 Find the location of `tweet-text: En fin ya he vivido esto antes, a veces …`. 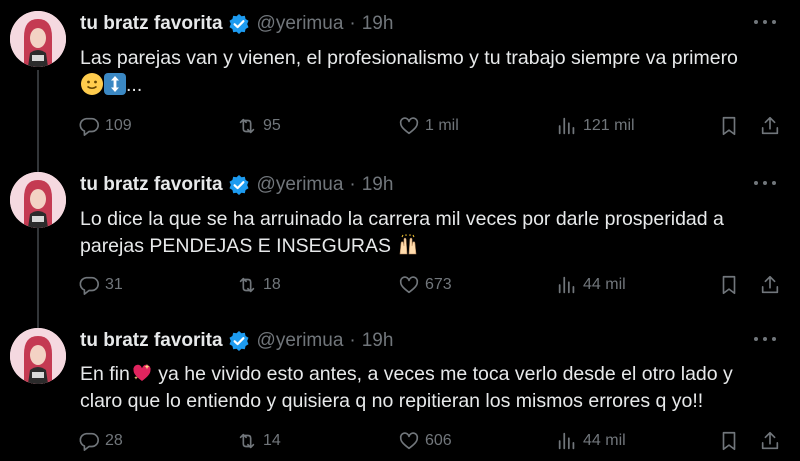

tweet-text: En fin ya he vivido esto antes, a veces … is located at coordinates (430, 388).